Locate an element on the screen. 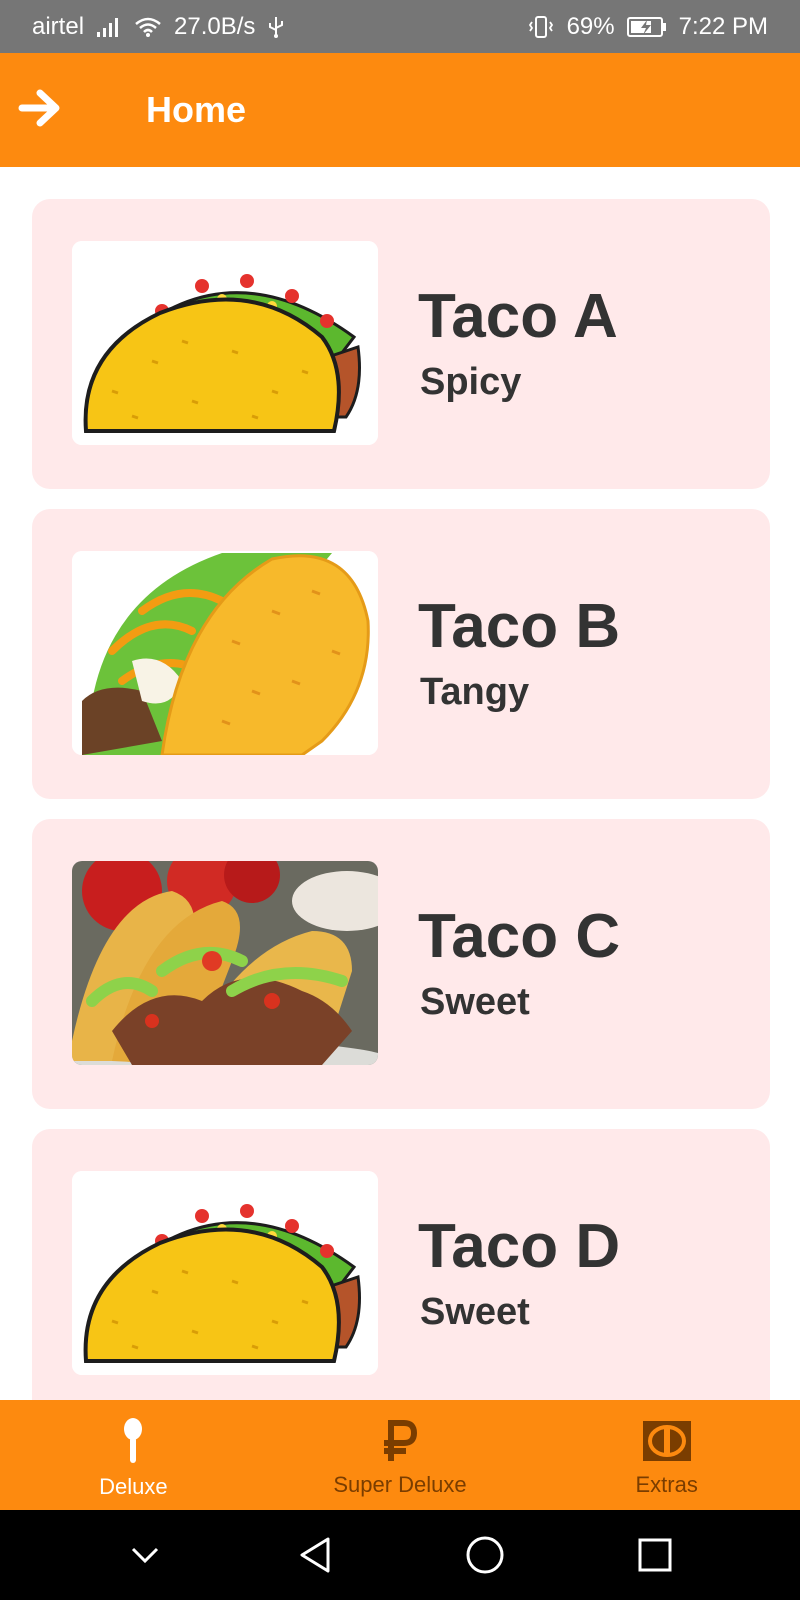 This screenshot has height=1600, width=800. nav-label-deluxe: Deluxe is located at coordinates (133, 1486).